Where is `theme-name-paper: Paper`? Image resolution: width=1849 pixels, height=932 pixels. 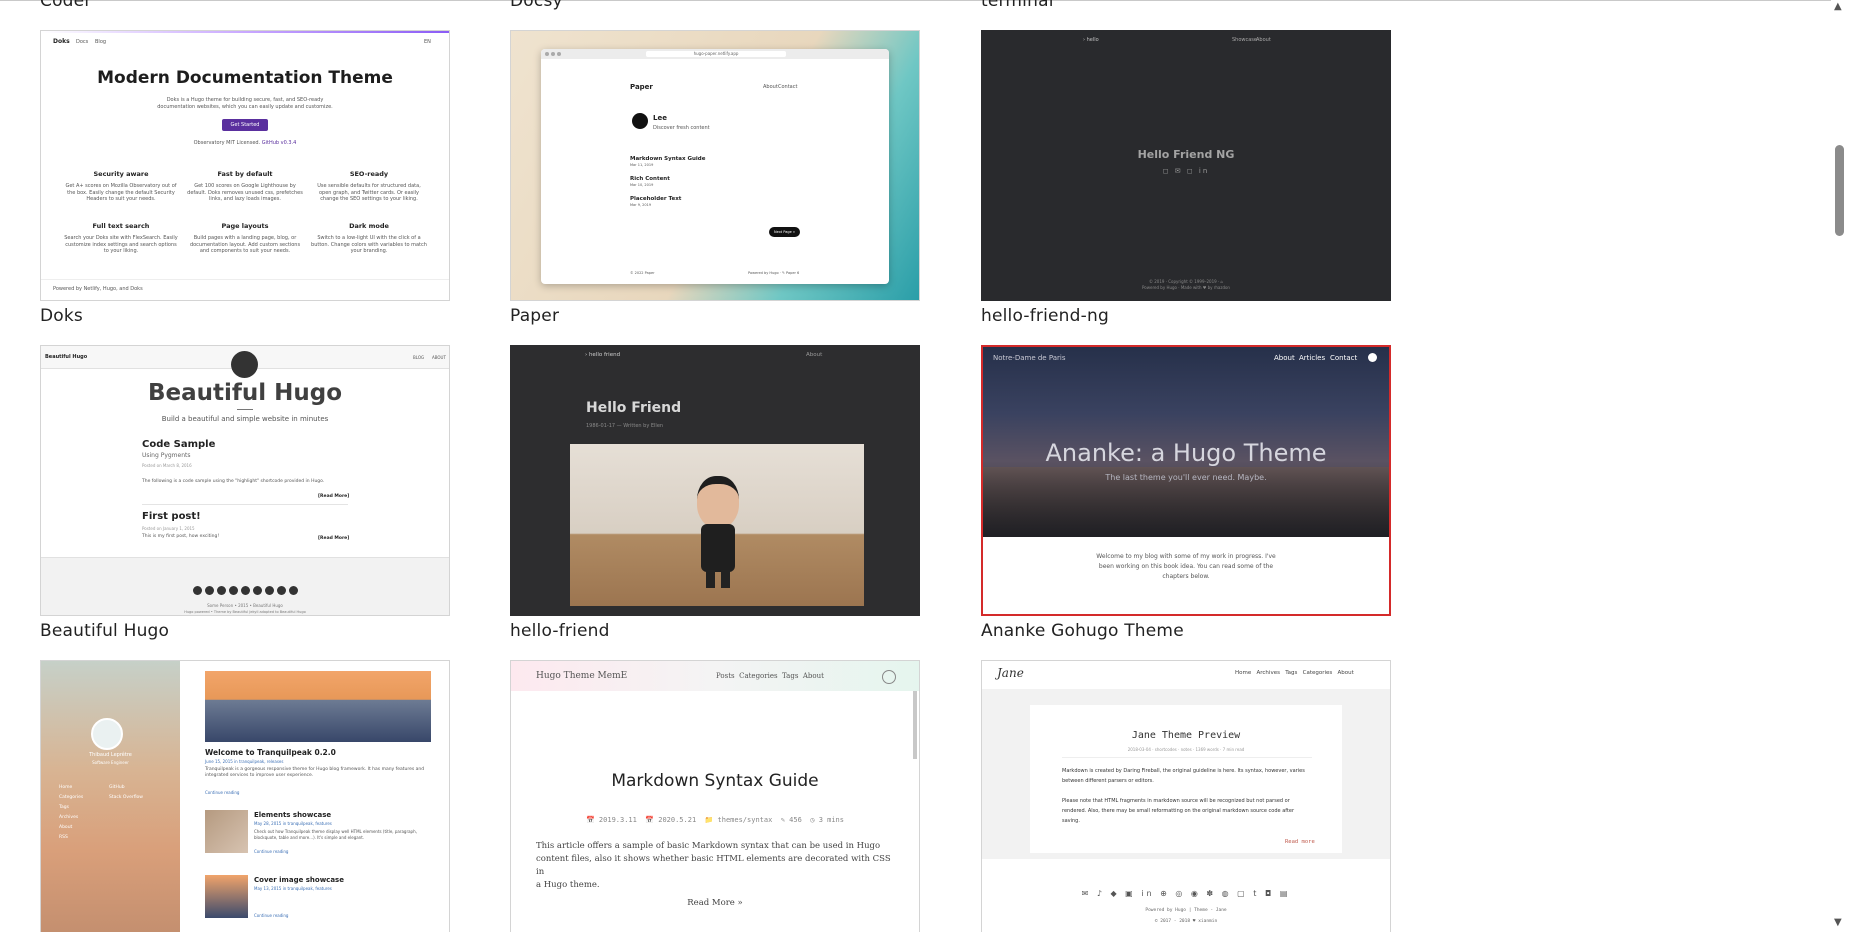
theme-name-paper: Paper is located at coordinates (534, 316).